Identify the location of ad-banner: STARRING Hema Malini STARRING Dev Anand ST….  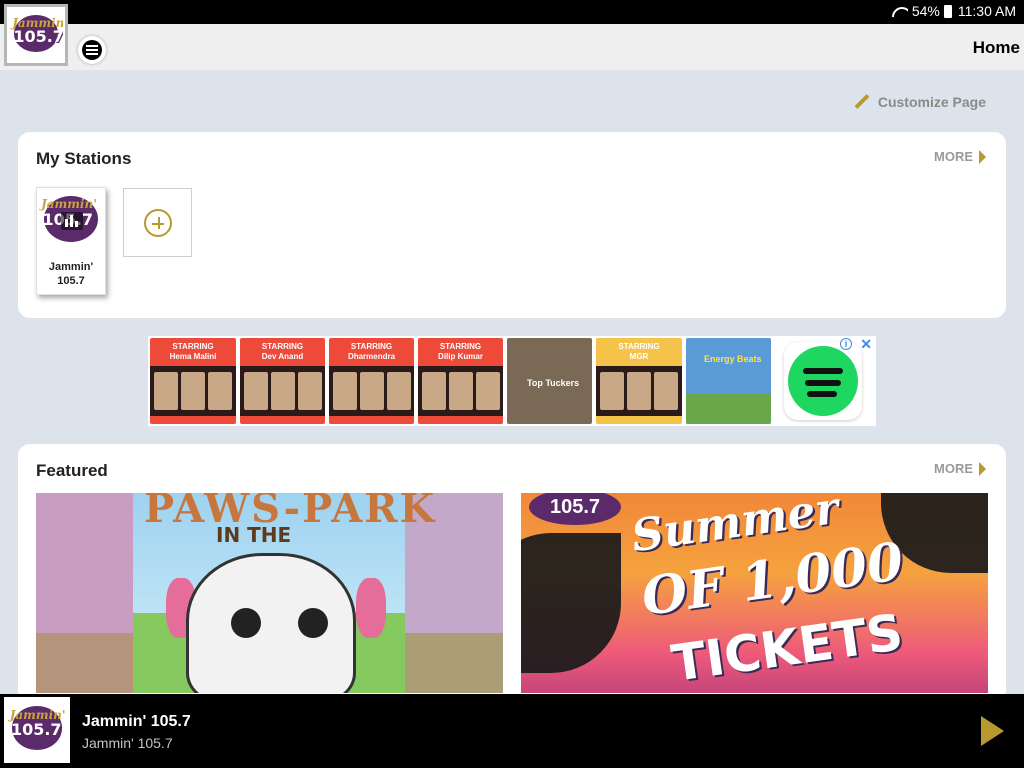
(512, 381).